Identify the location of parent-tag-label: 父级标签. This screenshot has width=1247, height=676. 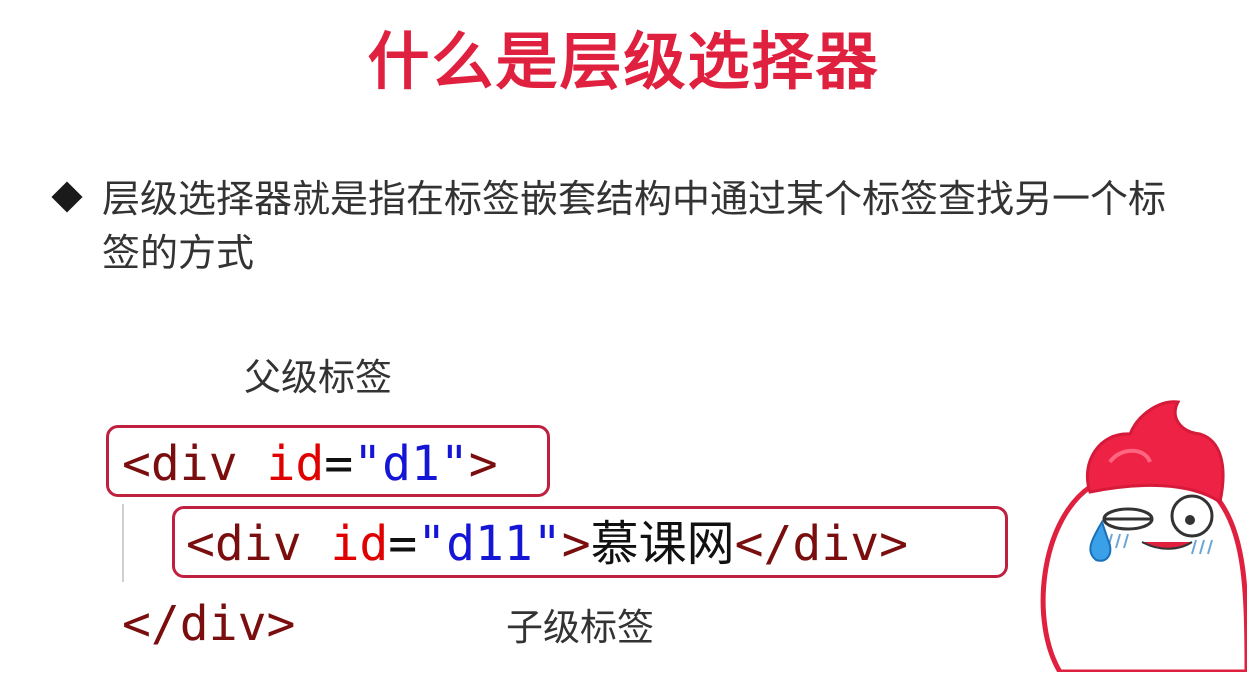
(318, 377).